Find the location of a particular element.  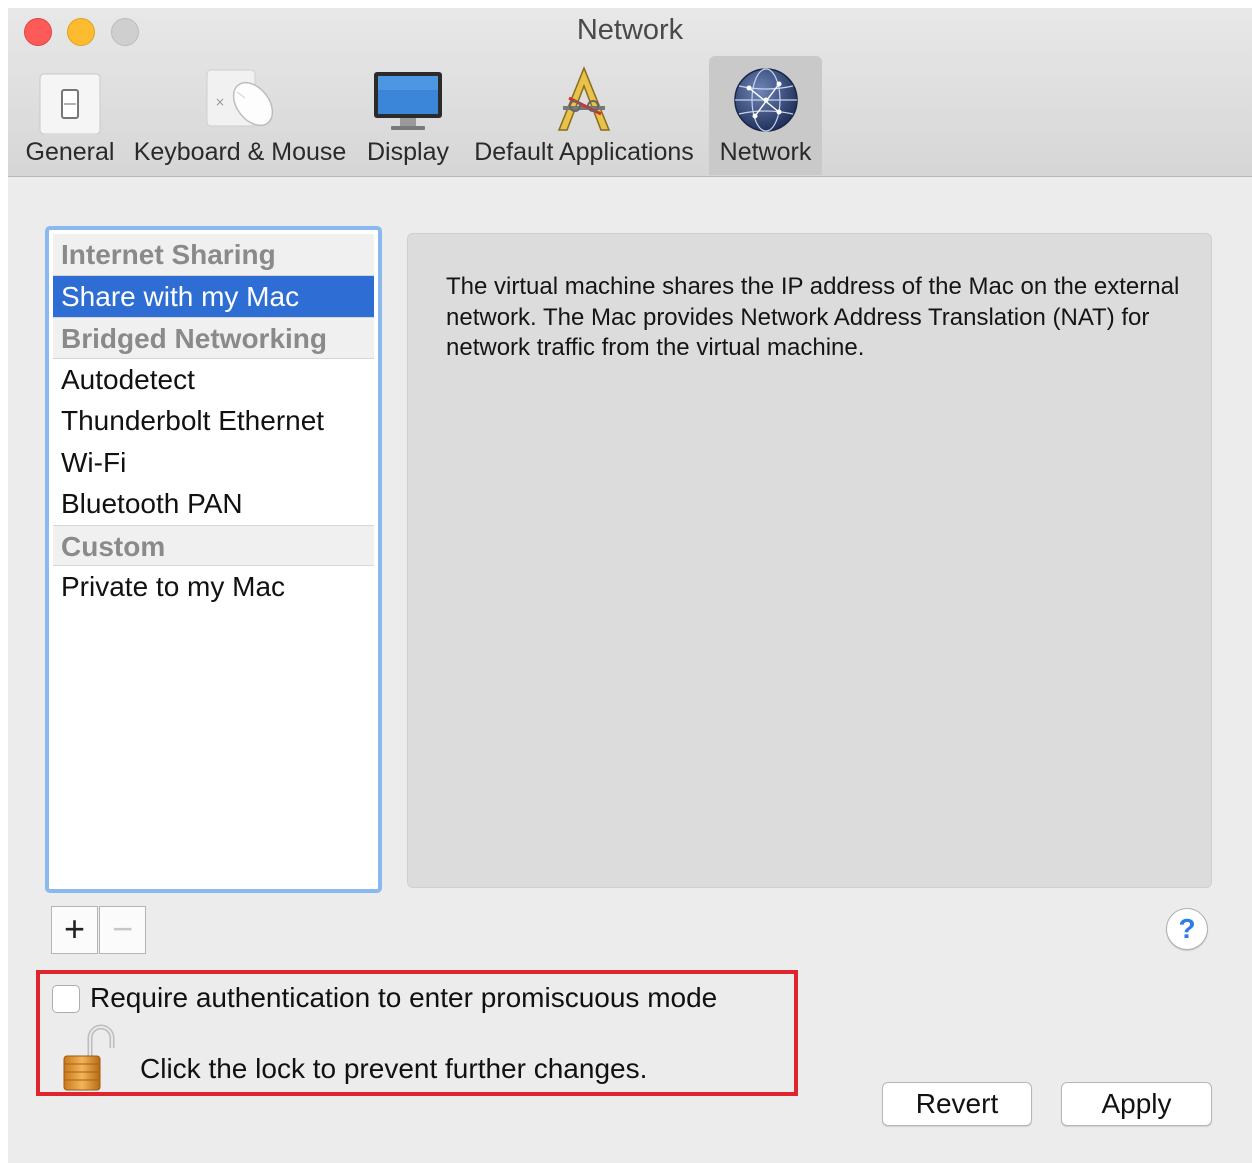

apply-button: Apply is located at coordinates (1136, 1104).